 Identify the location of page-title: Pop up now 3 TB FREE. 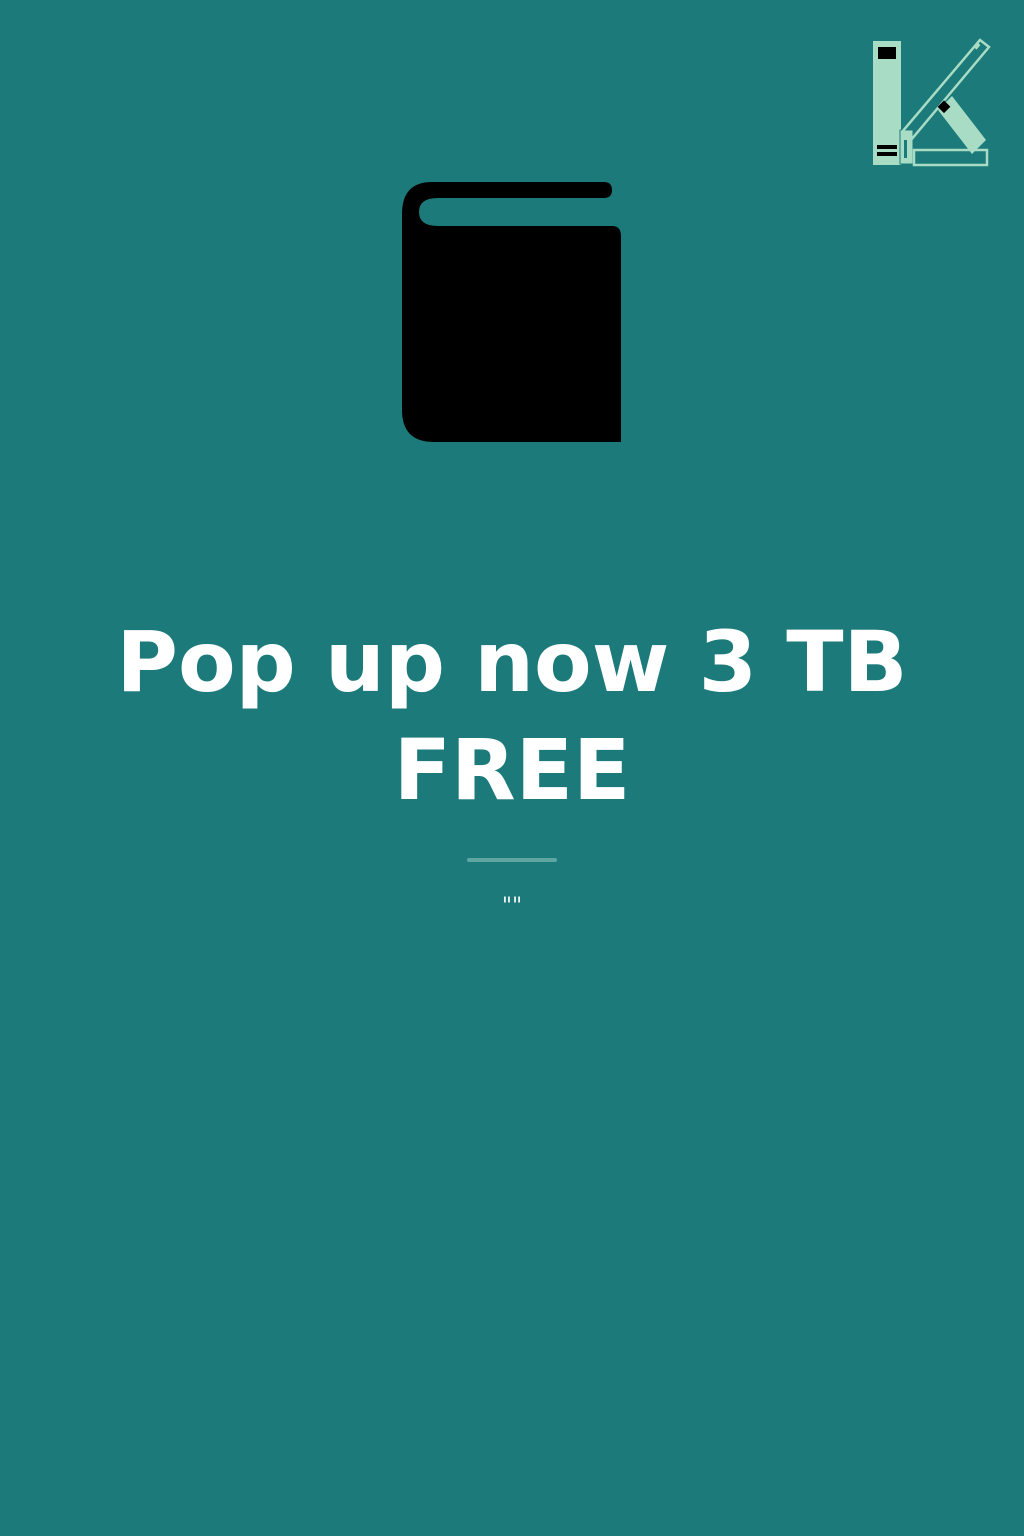
(512, 716).